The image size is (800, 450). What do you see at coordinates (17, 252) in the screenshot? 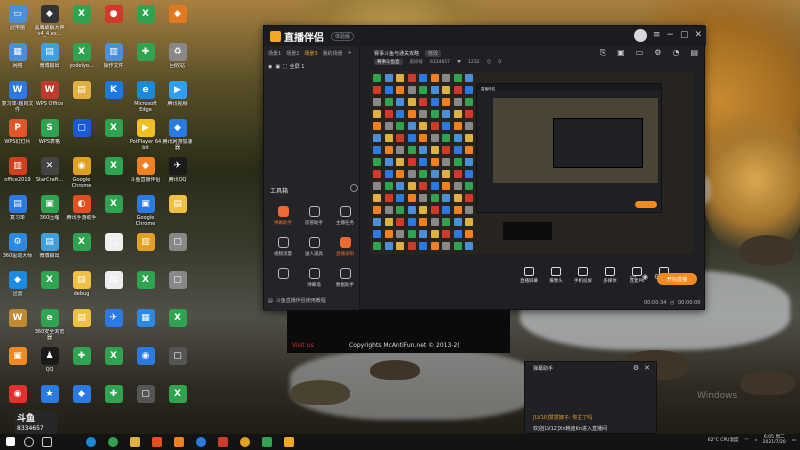
I see `desktop-icon: ⚙ 360驱动大师` at bounding box center [17, 252].